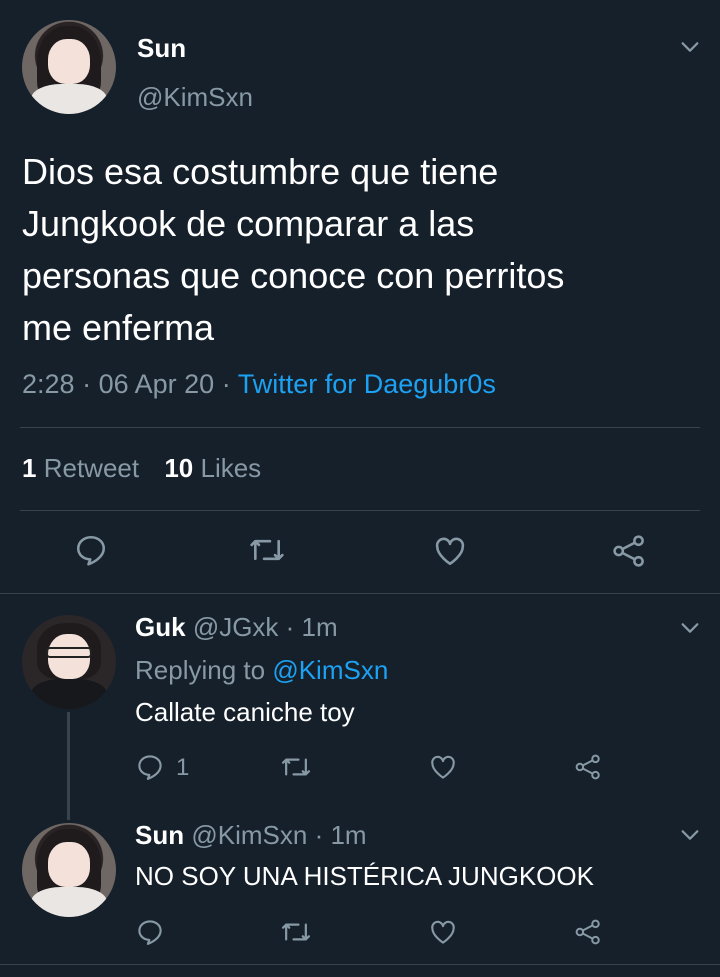 This screenshot has height=977, width=720. What do you see at coordinates (159, 835) in the screenshot?
I see `reply-author-name: Sun` at bounding box center [159, 835].